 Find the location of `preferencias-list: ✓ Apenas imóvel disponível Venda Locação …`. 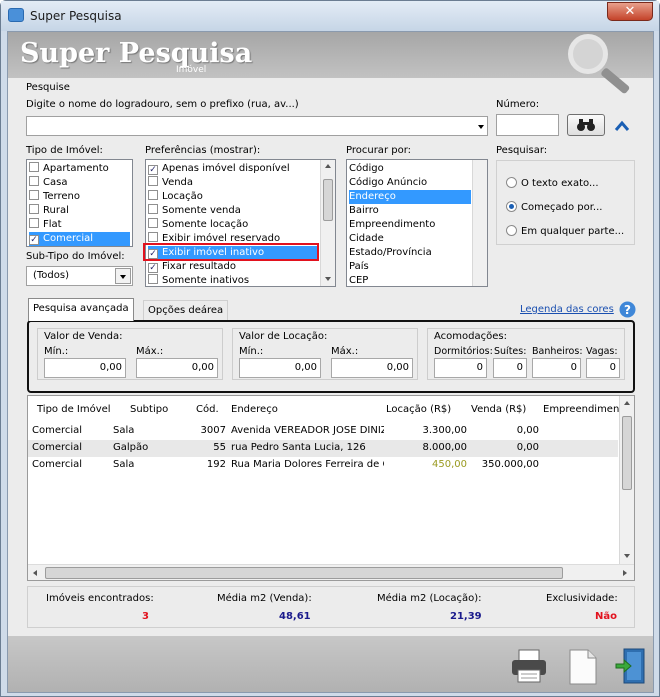

preferencias-list: ✓ Apenas imóvel disponível Venda Locação … is located at coordinates (240, 223).